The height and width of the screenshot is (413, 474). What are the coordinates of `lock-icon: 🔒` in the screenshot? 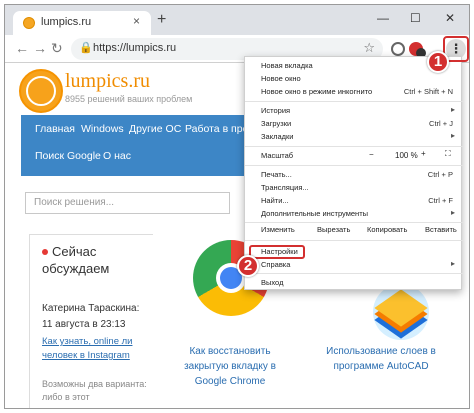 It's located at (86, 48).